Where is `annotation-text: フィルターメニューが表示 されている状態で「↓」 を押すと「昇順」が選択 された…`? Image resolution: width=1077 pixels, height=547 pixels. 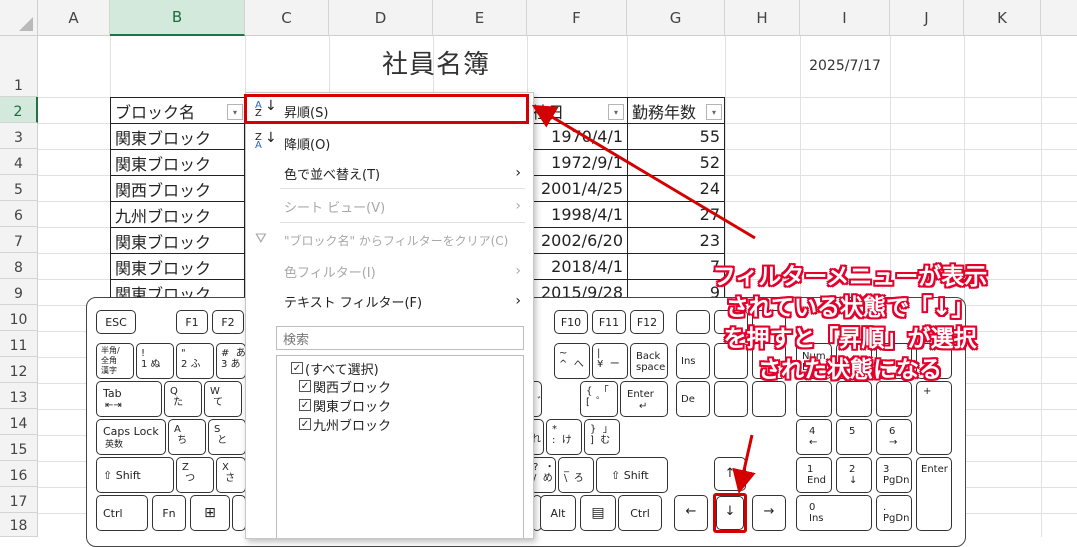
annotation-text: フィルターメニューが表示 されている状態で「↓」 を押すと「昇順」が選択 された… is located at coordinates (850, 323).